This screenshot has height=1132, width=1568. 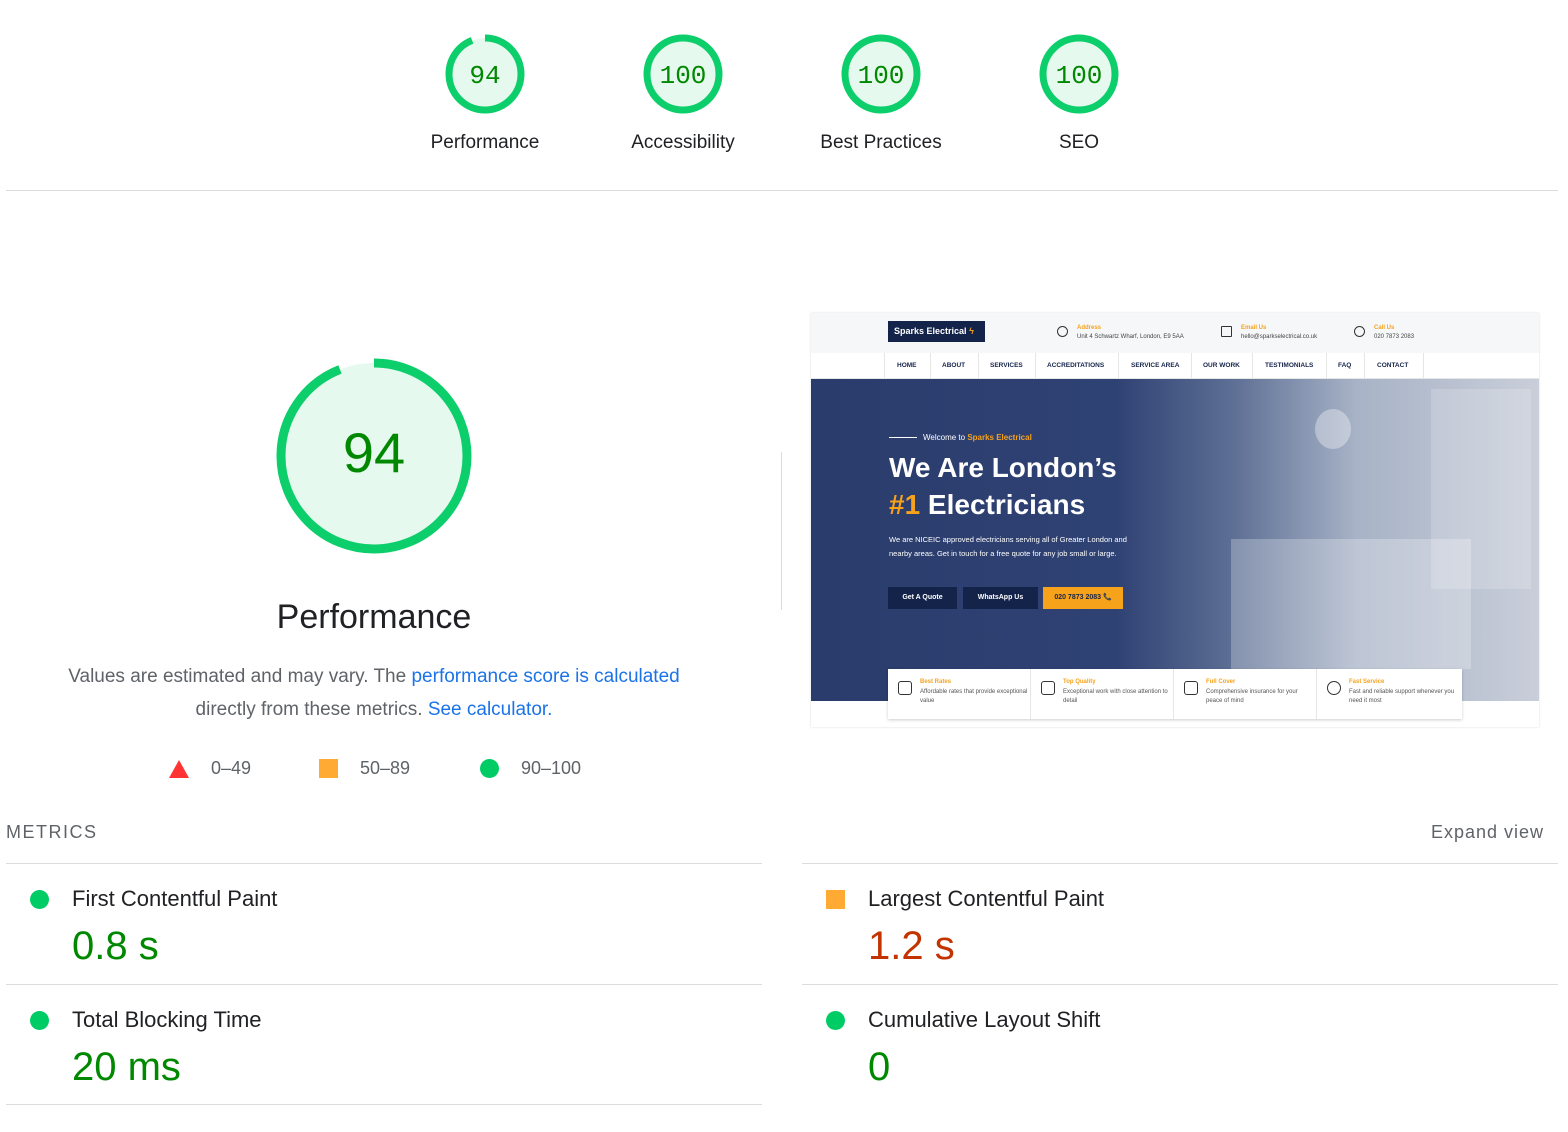 What do you see at coordinates (1226, 331) in the screenshot?
I see `mail-icon` at bounding box center [1226, 331].